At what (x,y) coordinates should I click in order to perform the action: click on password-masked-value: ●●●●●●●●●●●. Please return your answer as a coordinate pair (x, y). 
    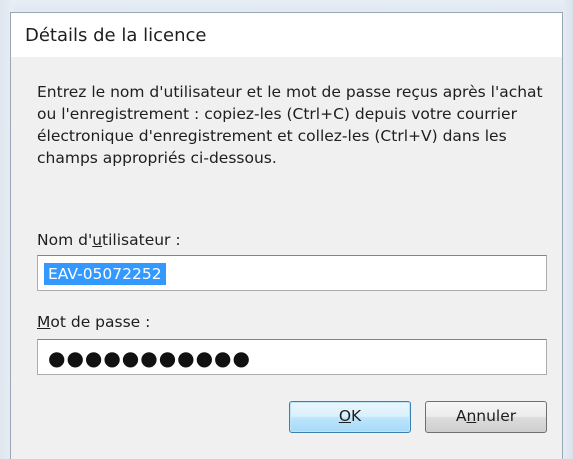
    Looking at the image, I should click on (149, 358).